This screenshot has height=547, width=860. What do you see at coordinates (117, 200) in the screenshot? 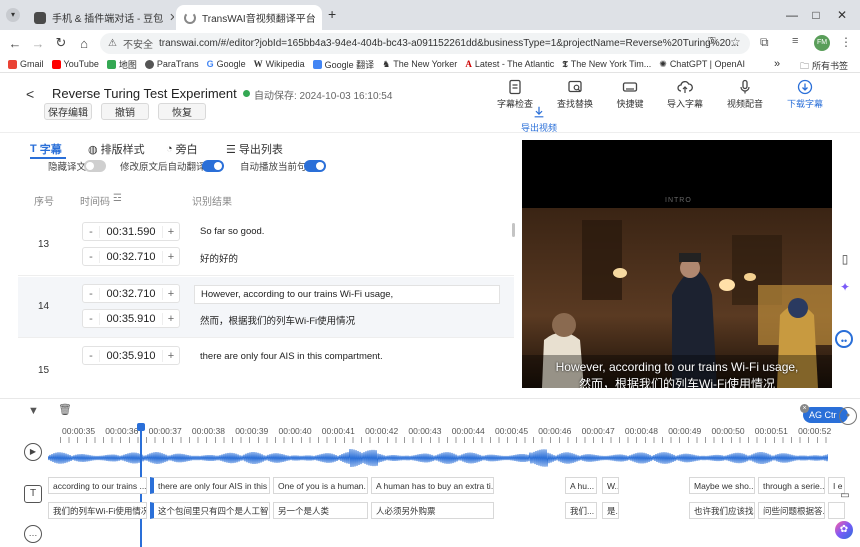
I see `sort-icon: ☲` at bounding box center [117, 200].